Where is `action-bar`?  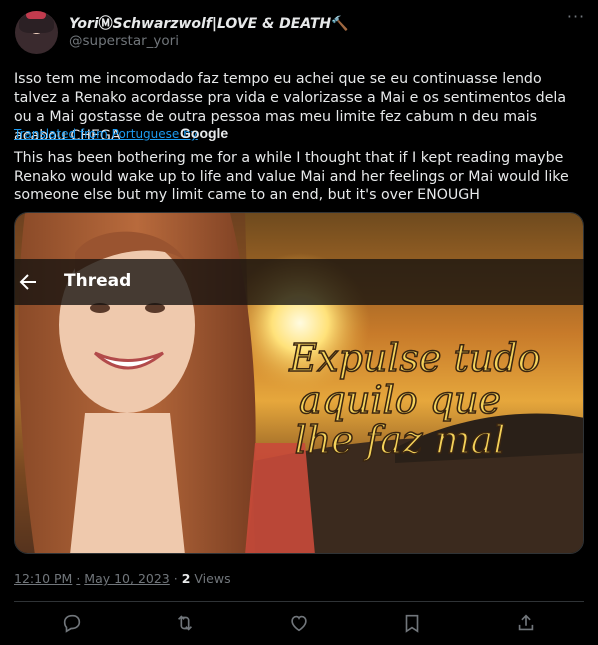 action-bar is located at coordinates (299, 624).